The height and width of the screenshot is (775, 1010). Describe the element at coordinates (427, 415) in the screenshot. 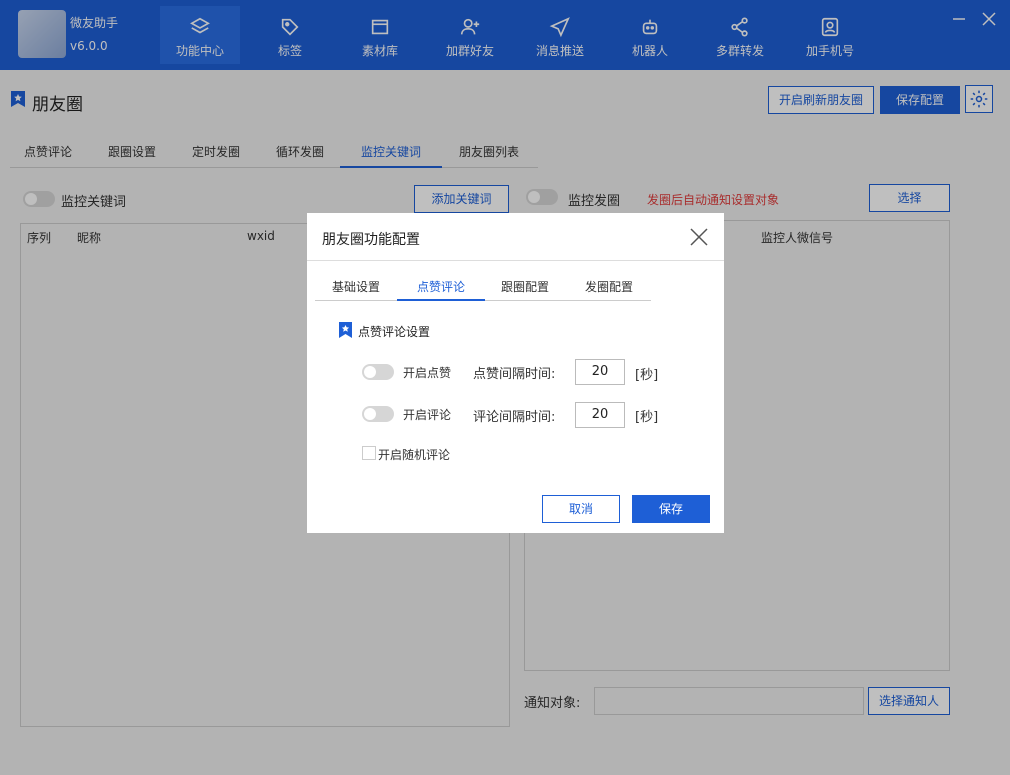

I see `enable-comment-label: 开启评论` at that location.